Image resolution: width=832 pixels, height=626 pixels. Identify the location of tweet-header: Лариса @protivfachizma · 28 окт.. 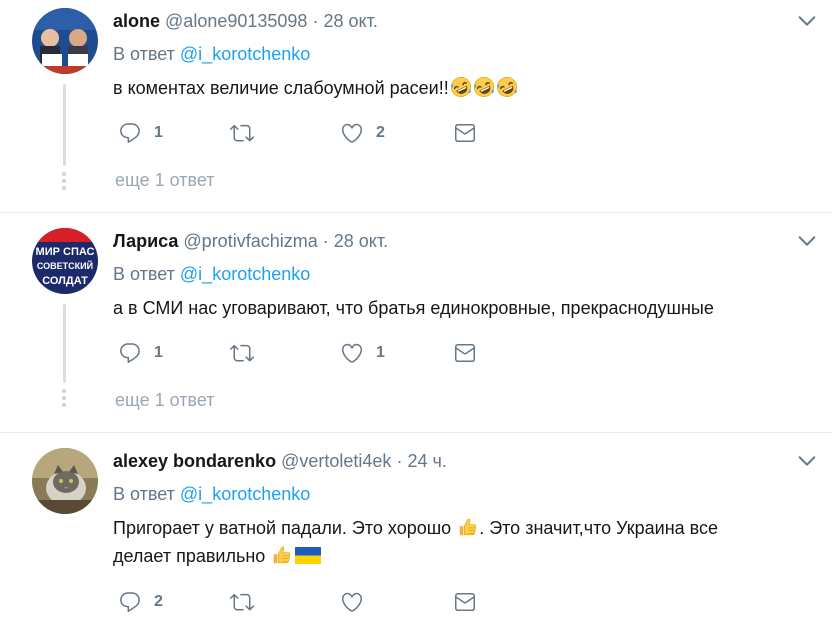
(250, 241).